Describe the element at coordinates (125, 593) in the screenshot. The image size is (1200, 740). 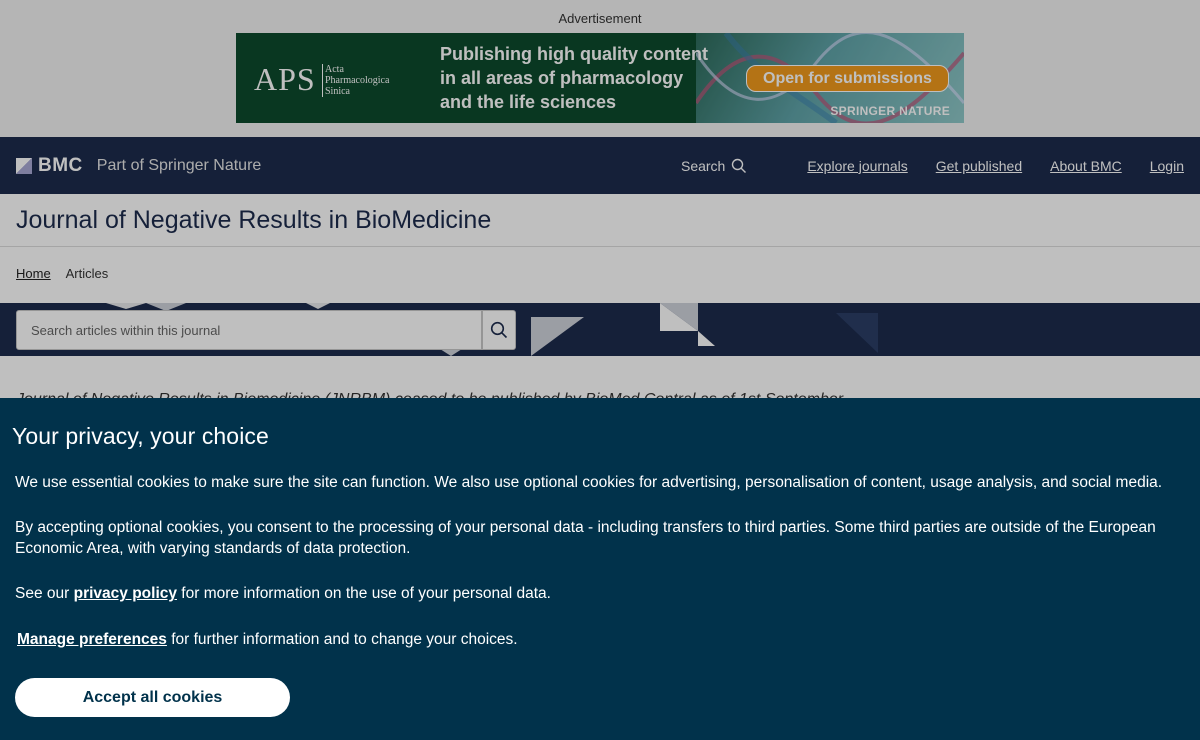
I see `privacy-policy-link: privacy policy` at that location.